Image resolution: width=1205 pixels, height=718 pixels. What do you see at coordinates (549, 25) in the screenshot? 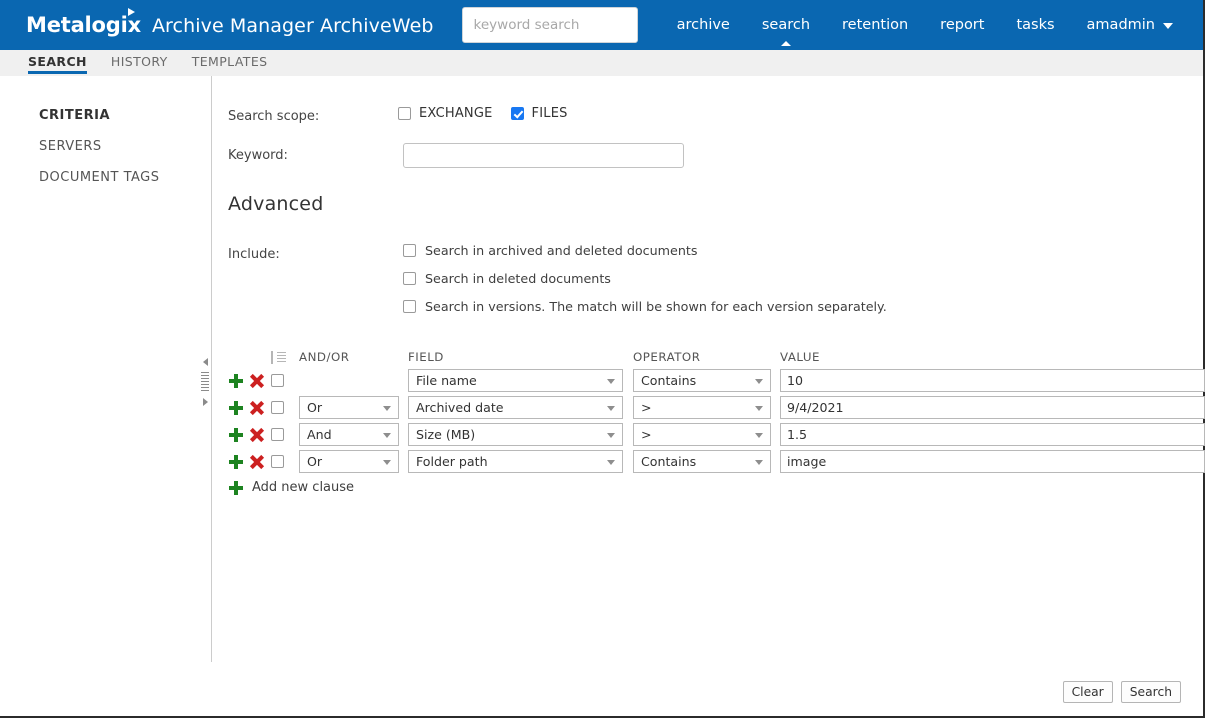
I see `keyword-search-input` at bounding box center [549, 25].